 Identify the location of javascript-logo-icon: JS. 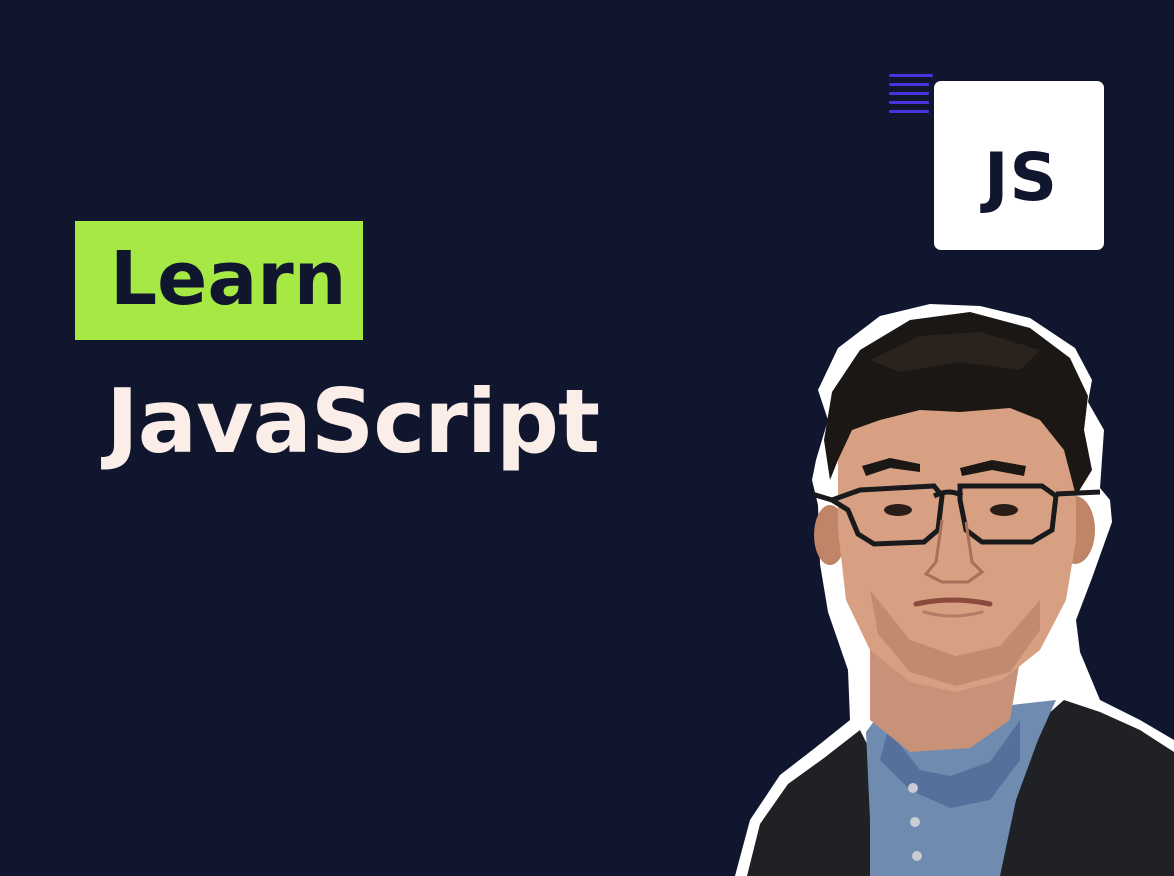
(1019, 165).